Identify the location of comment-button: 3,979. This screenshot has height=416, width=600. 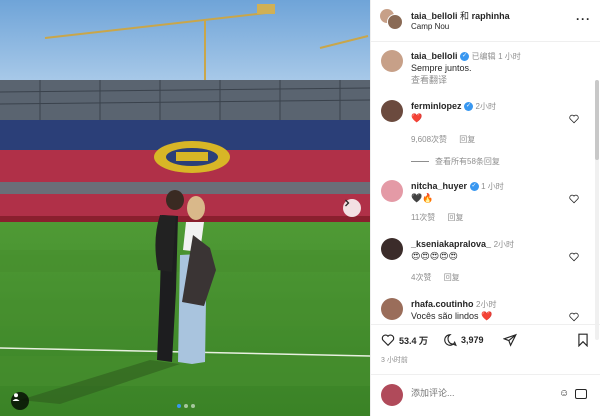
(463, 340).